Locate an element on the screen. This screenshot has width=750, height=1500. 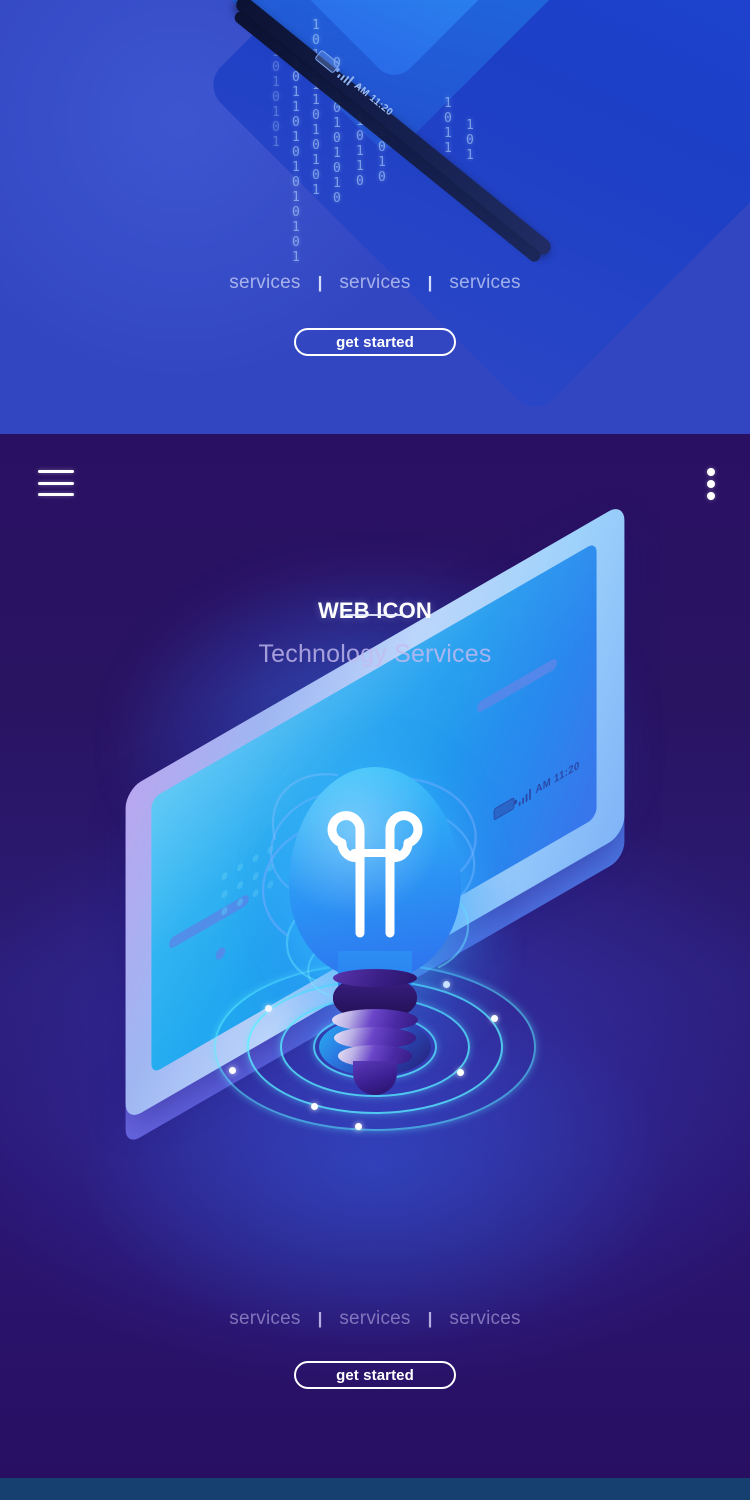
screw-top-ellipse is located at coordinates (375, 978).